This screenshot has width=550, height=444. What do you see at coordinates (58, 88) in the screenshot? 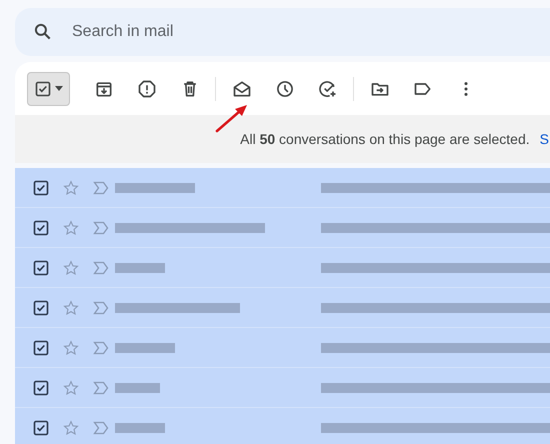
I see `caret-icon` at bounding box center [58, 88].